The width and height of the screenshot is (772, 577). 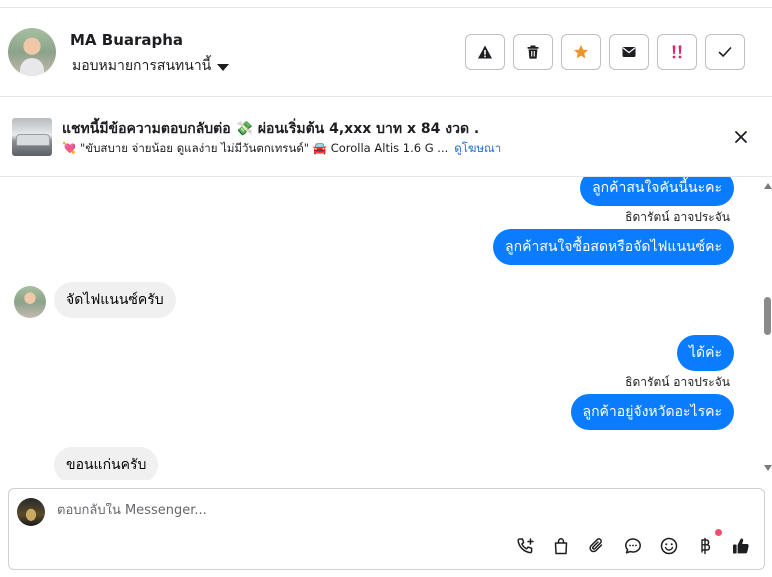 What do you see at coordinates (605, 52) in the screenshot?
I see `header-actions` at bounding box center [605, 52].